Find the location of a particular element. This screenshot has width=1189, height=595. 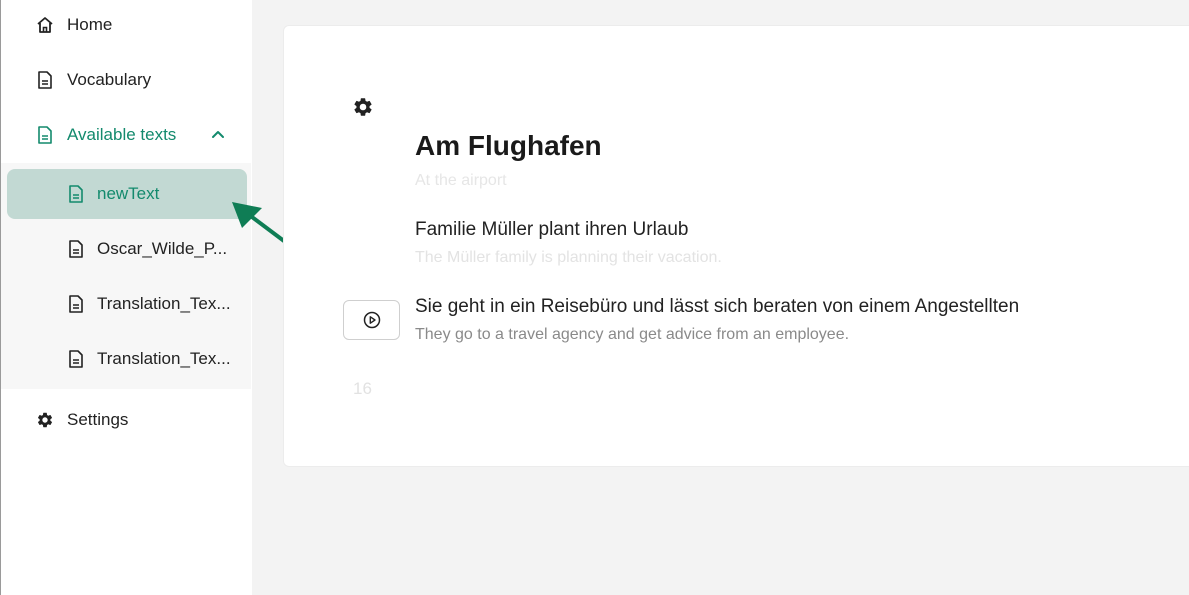

play-audio-button is located at coordinates (371, 320).